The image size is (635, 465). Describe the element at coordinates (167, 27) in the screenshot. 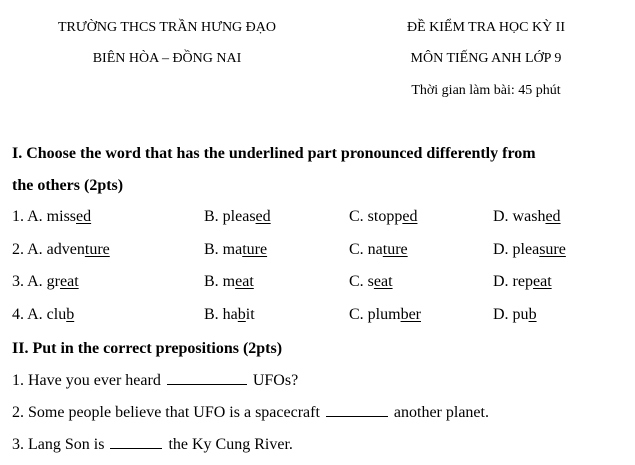

I see `school-name: TRƯỜNG THCS TRẦN HƯNG ĐẠO` at that location.